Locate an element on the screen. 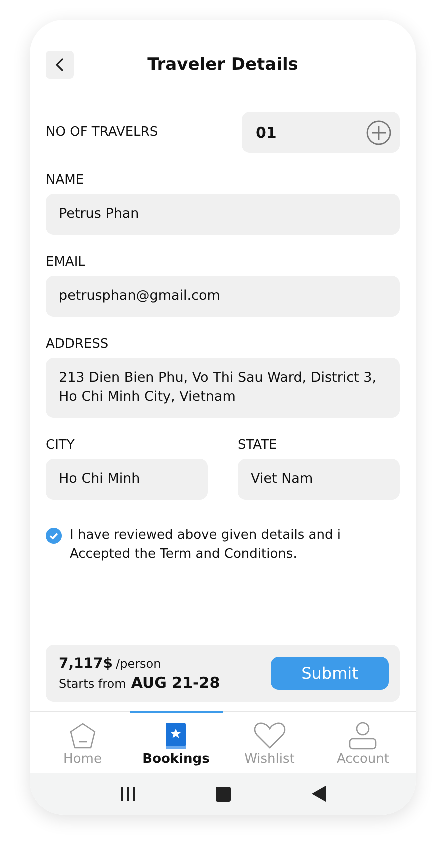 Image resolution: width=446 pixels, height=848 pixels. field-label: STATE is located at coordinates (258, 445).